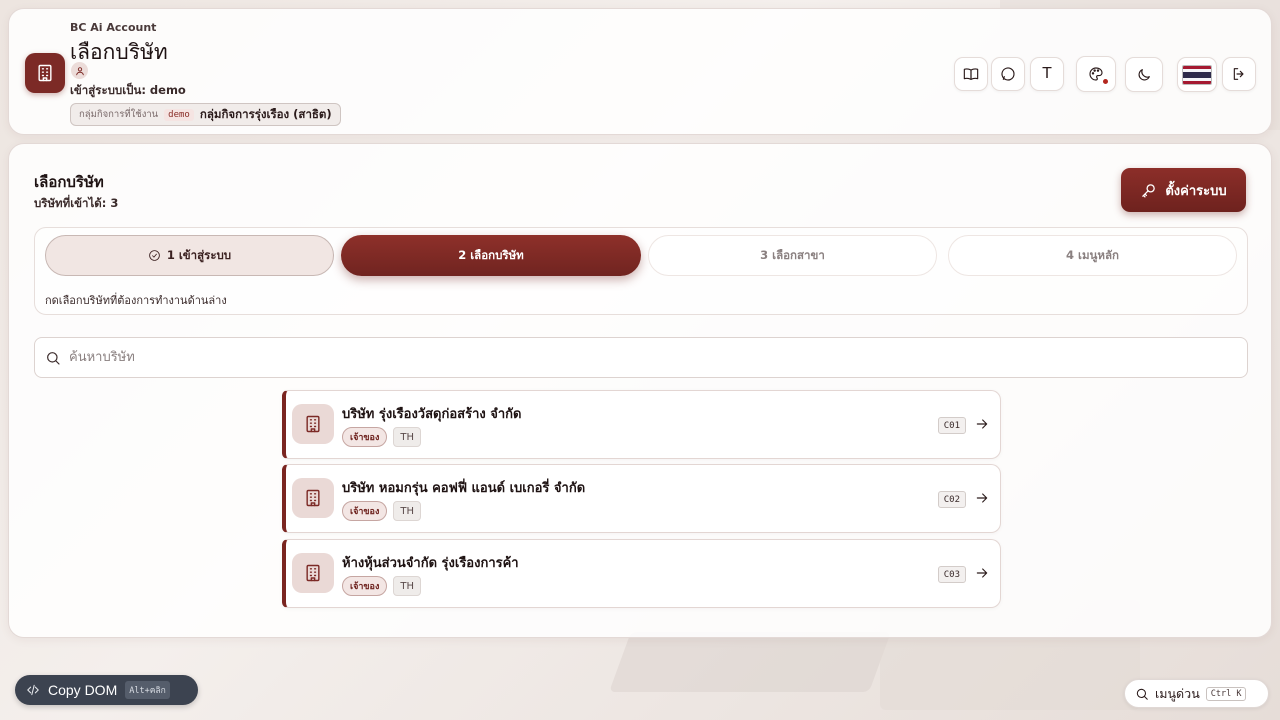 The height and width of the screenshot is (720, 1280). Describe the element at coordinates (1226, 693) in the screenshot. I see `quick-menu-shortcut: Ctrl K` at that location.